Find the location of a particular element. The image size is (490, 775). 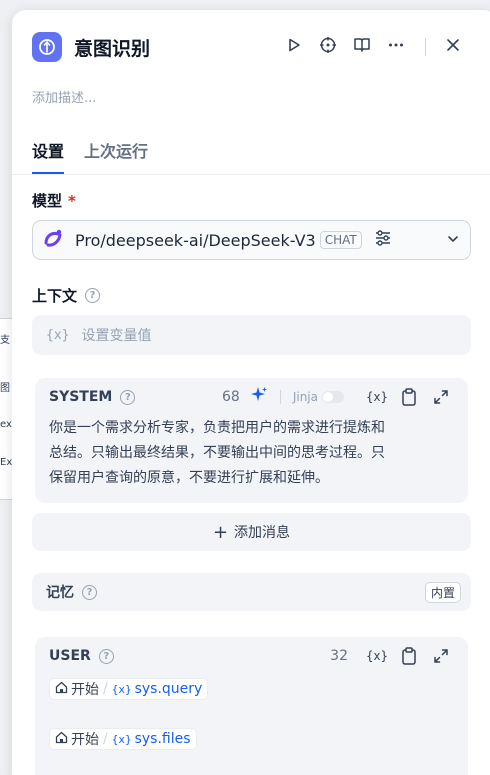

add-message-label: 添加消息 is located at coordinates (262, 533).